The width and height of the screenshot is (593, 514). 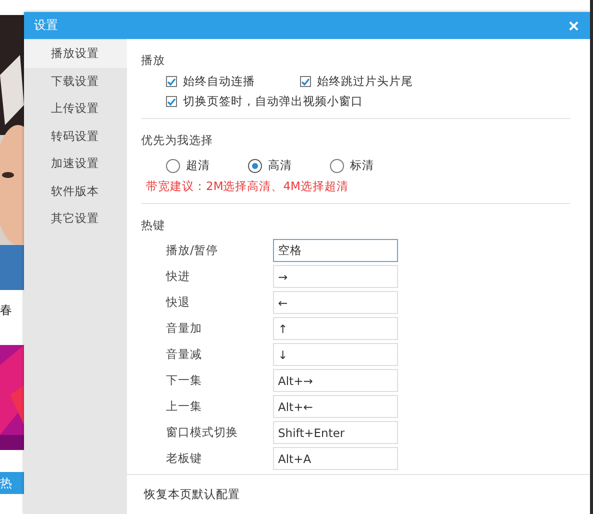 I want to click on sidebar-item: 软件版本, so click(x=75, y=191).